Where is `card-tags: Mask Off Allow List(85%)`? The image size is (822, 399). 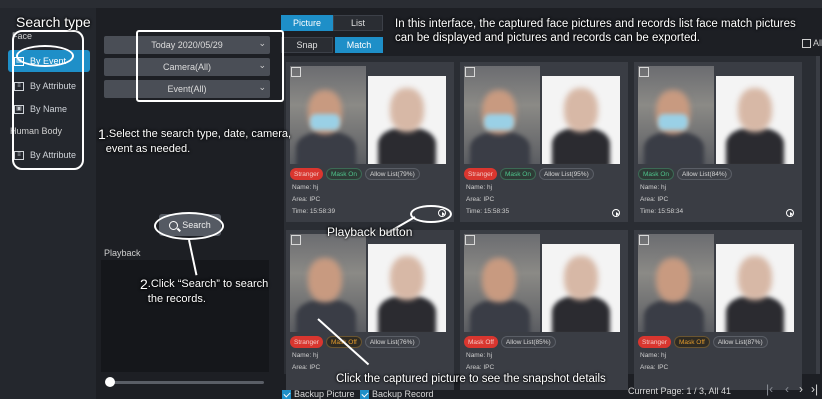 card-tags: Mask Off Allow List(85%) is located at coordinates (544, 342).